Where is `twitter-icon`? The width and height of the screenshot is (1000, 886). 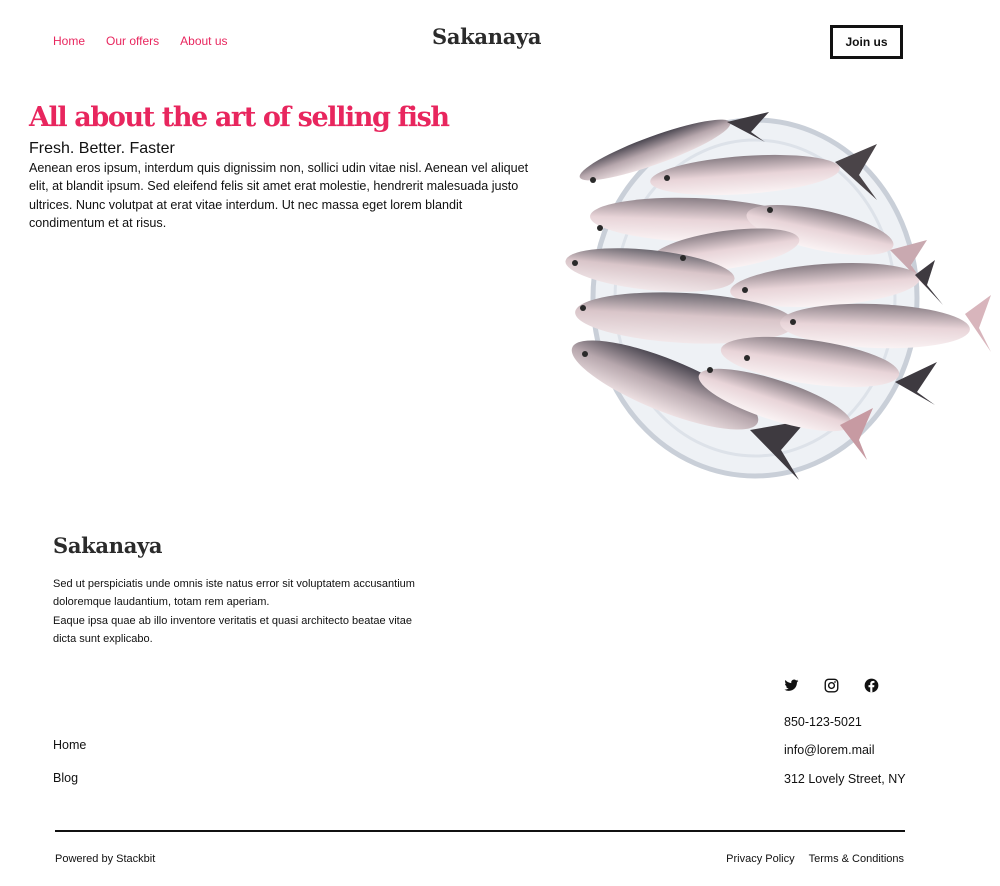
twitter-icon is located at coordinates (793, 687).